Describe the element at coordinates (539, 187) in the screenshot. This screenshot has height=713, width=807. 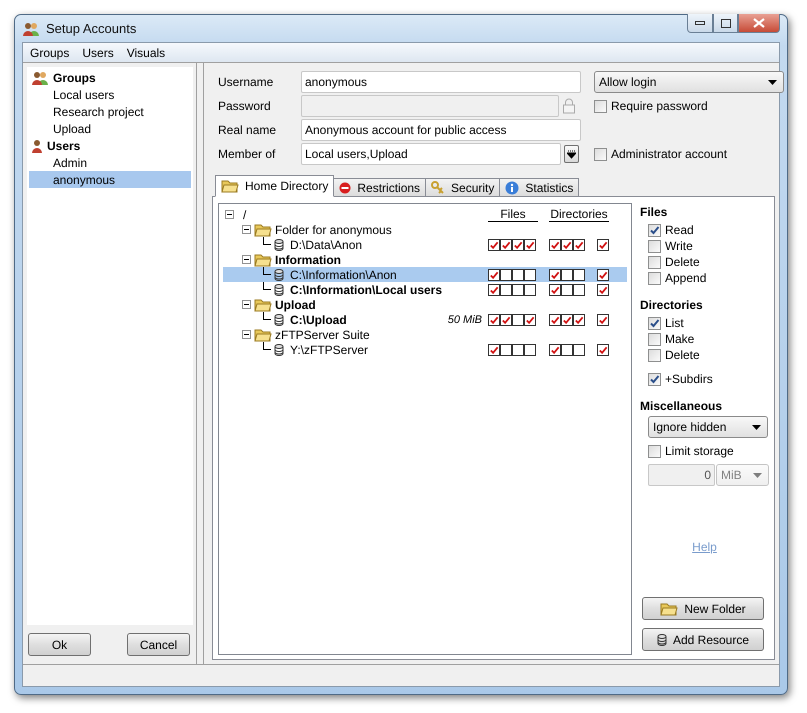
I see `tab: Statistics` at that location.